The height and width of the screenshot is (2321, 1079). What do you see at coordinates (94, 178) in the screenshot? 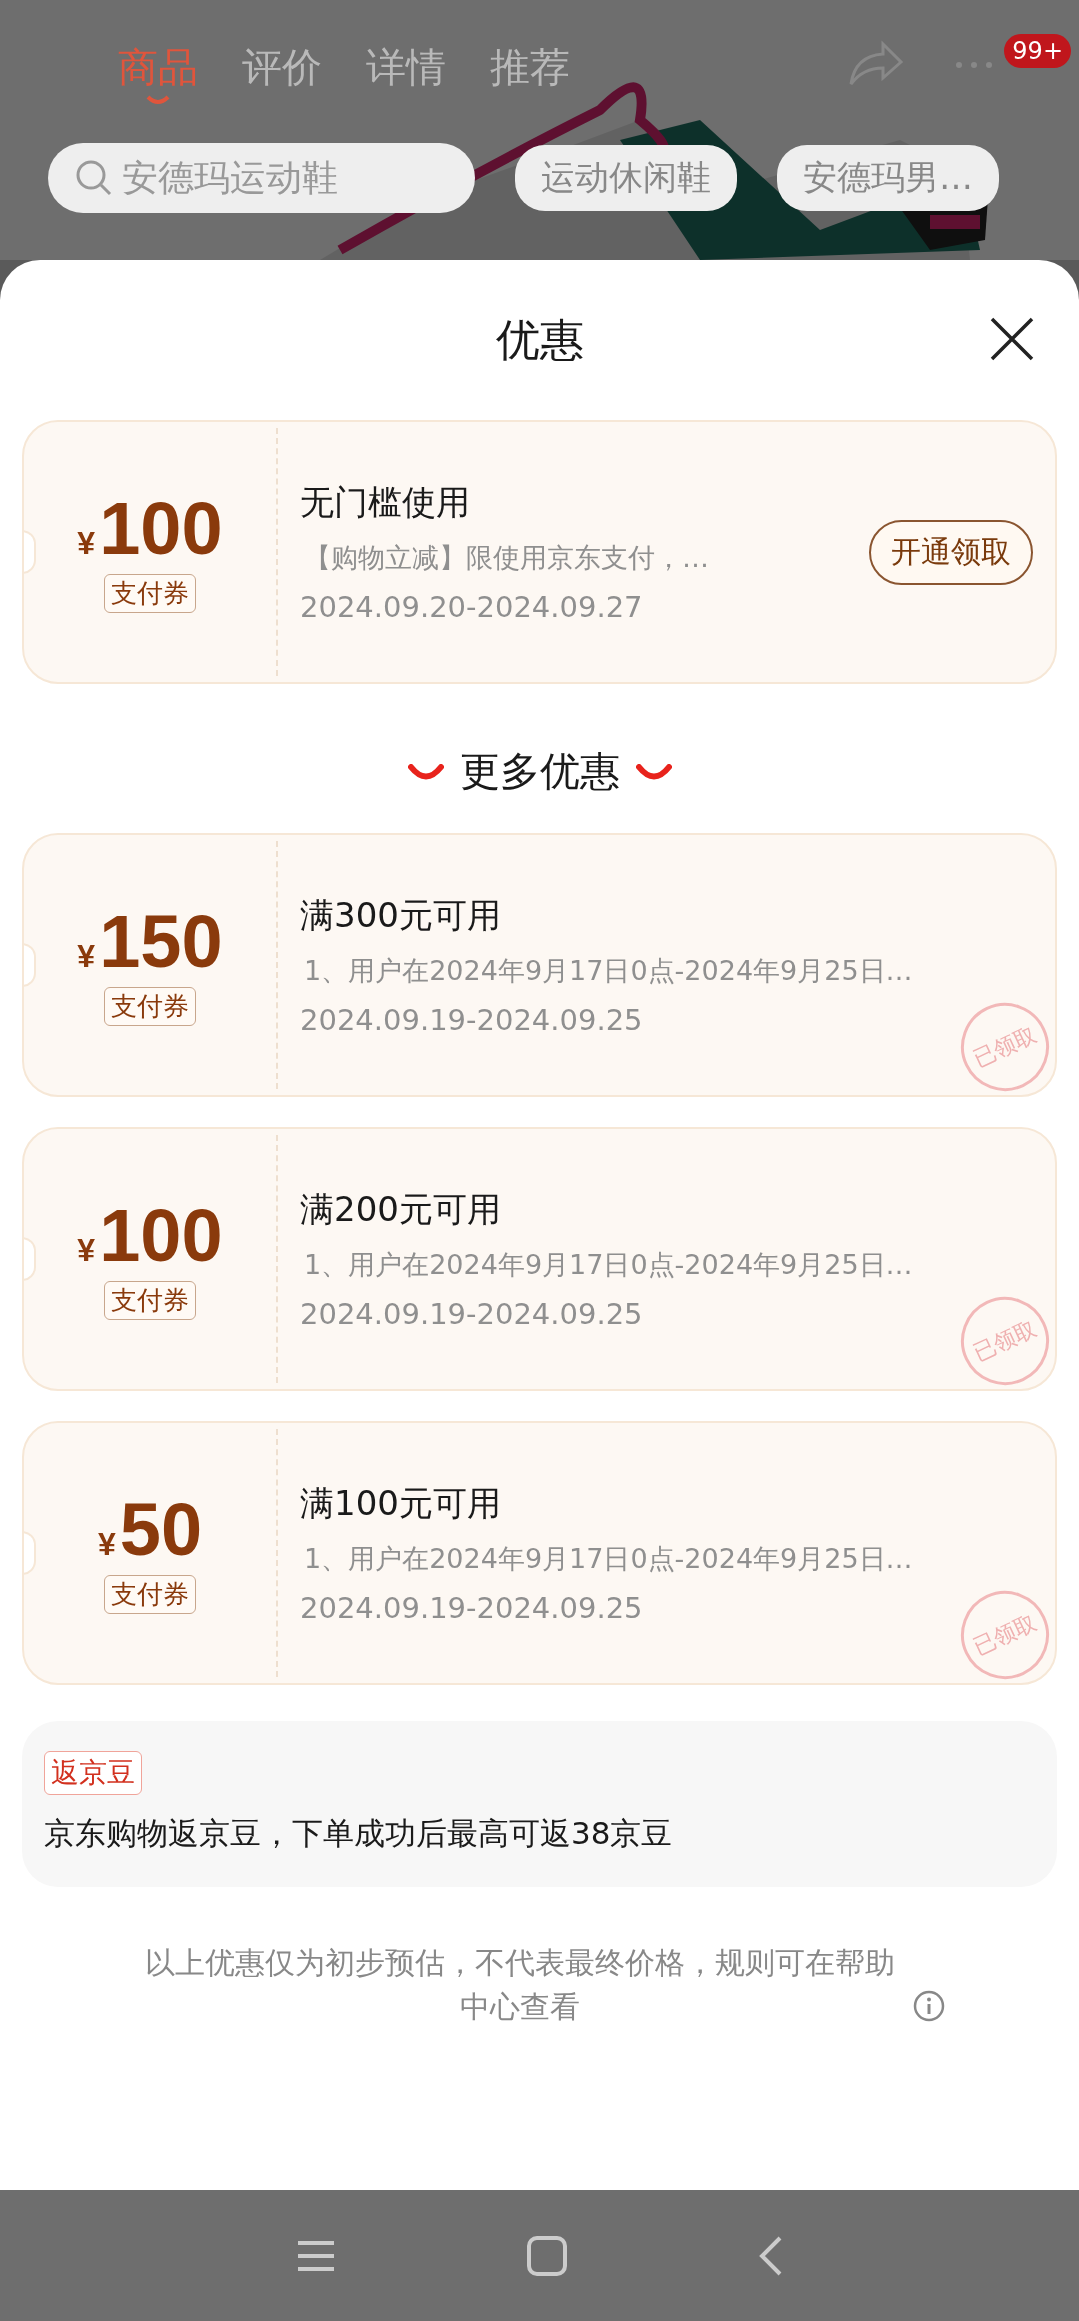
I see `search-icon` at bounding box center [94, 178].